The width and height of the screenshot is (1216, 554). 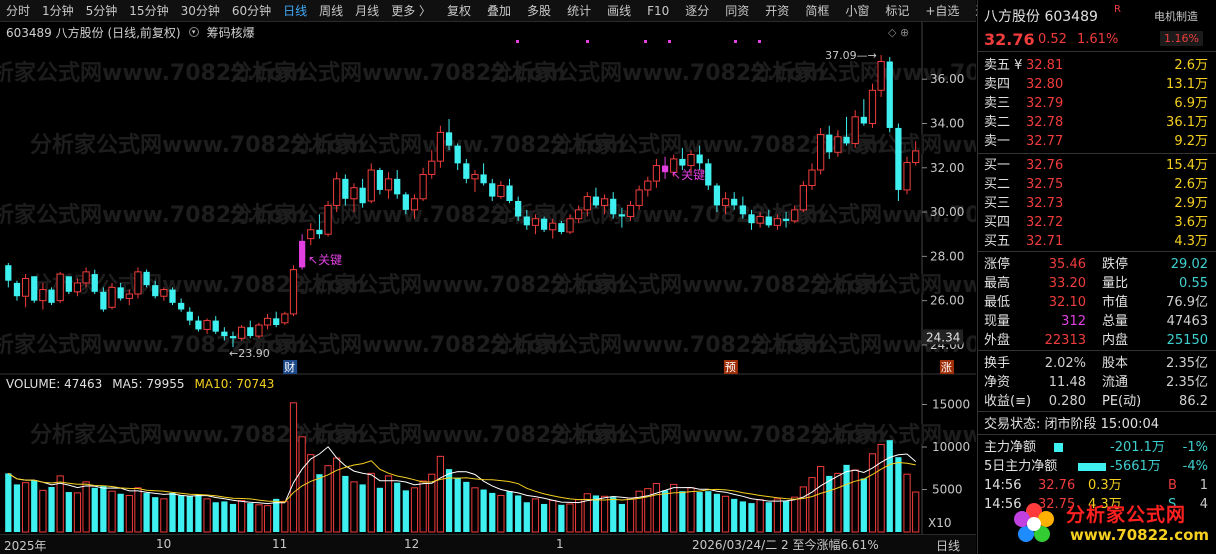 What do you see at coordinates (897, 11) in the screenshot?
I see `toolbar-button-11: 标记` at bounding box center [897, 11].